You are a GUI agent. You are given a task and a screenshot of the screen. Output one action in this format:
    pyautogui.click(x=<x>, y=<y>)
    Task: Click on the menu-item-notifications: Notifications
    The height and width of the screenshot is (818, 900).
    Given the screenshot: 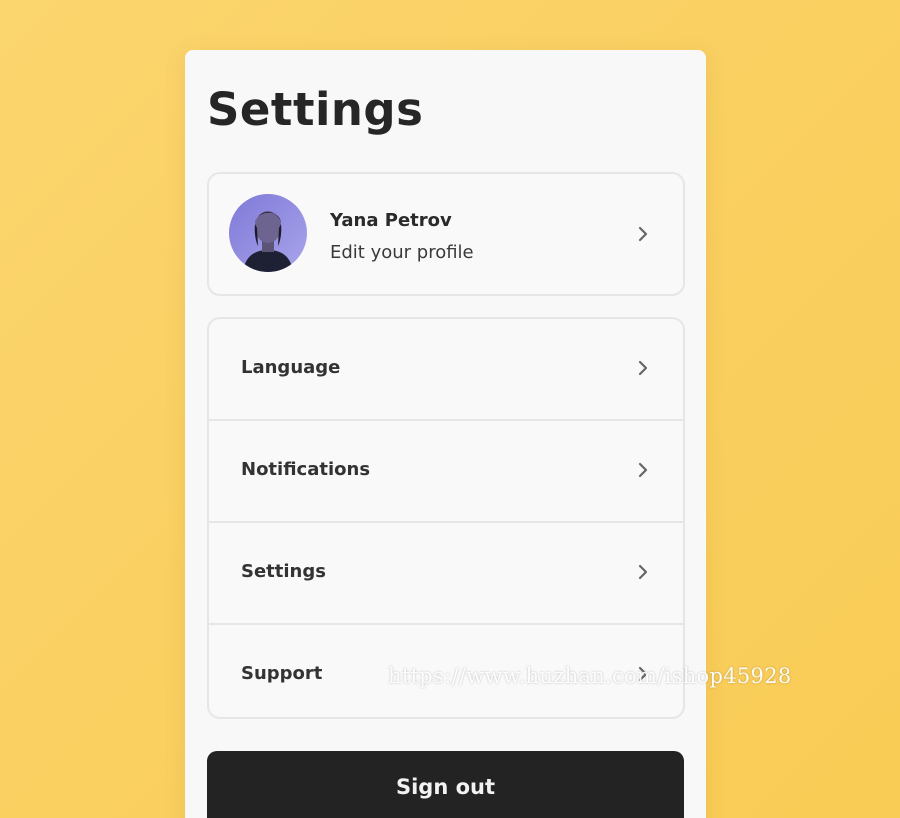 What is the action you would take?
    pyautogui.click(x=446, y=472)
    